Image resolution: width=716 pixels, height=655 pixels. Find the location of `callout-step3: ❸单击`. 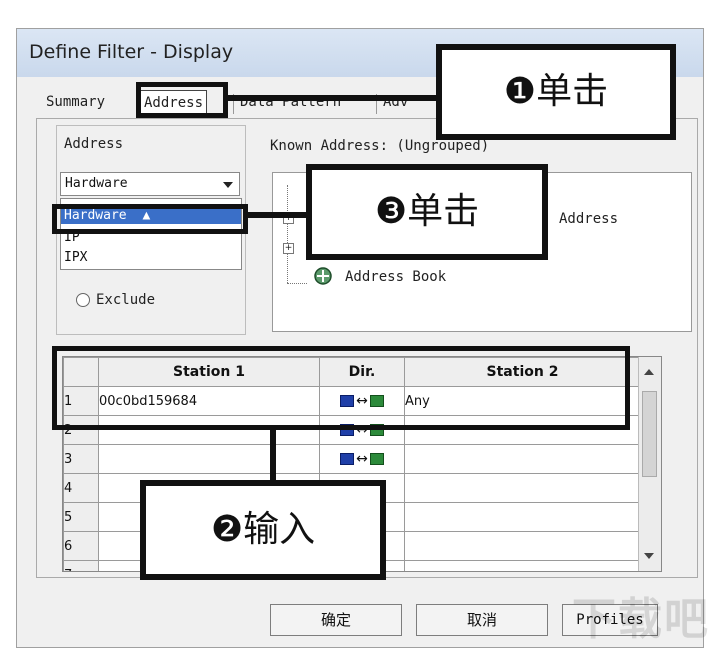

callout-step3: ❸单击 is located at coordinates (427, 212).